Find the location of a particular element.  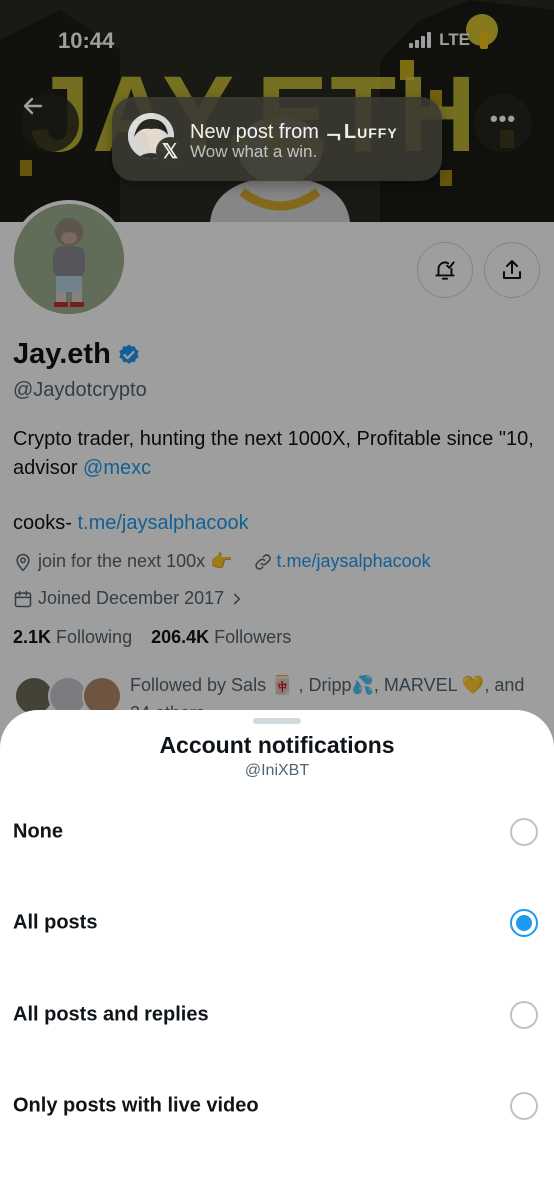

x-logo-icon: 𝕏 is located at coordinates (170, 151).